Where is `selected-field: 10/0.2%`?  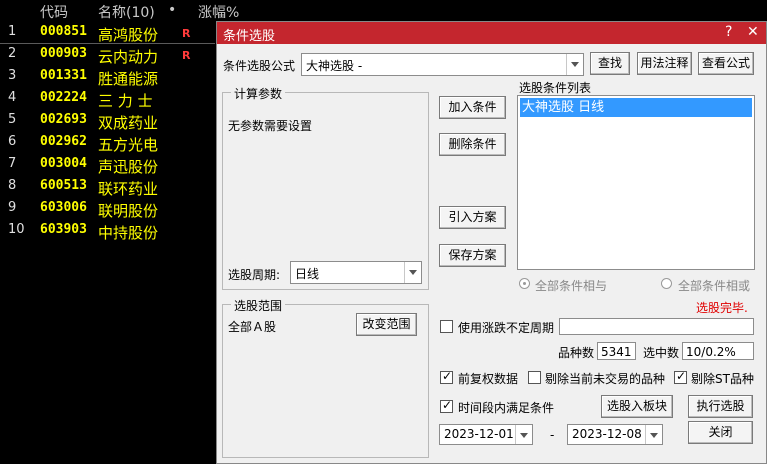
selected-field: 10/0.2% is located at coordinates (718, 351).